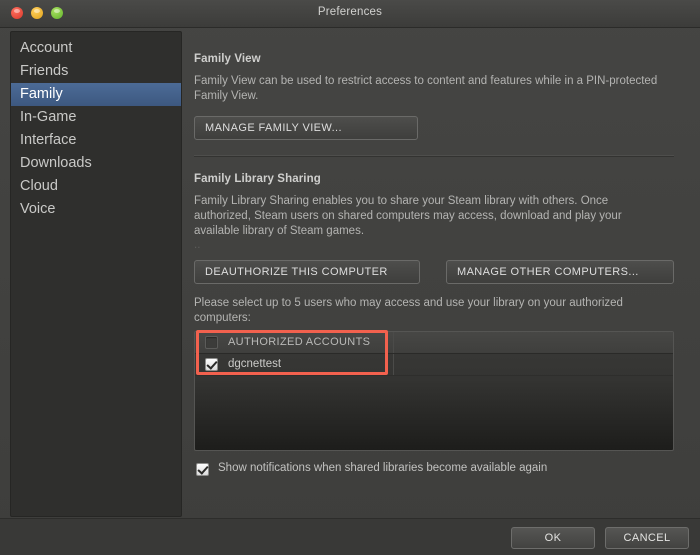 This screenshot has height=555, width=700. Describe the element at coordinates (202, 469) in the screenshot. I see `show-notifications-checkbox` at that location.